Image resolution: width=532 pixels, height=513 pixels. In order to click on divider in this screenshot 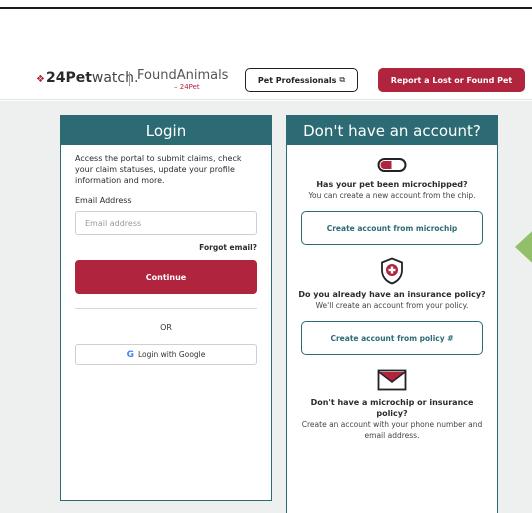, I will do `click(166, 308)`.